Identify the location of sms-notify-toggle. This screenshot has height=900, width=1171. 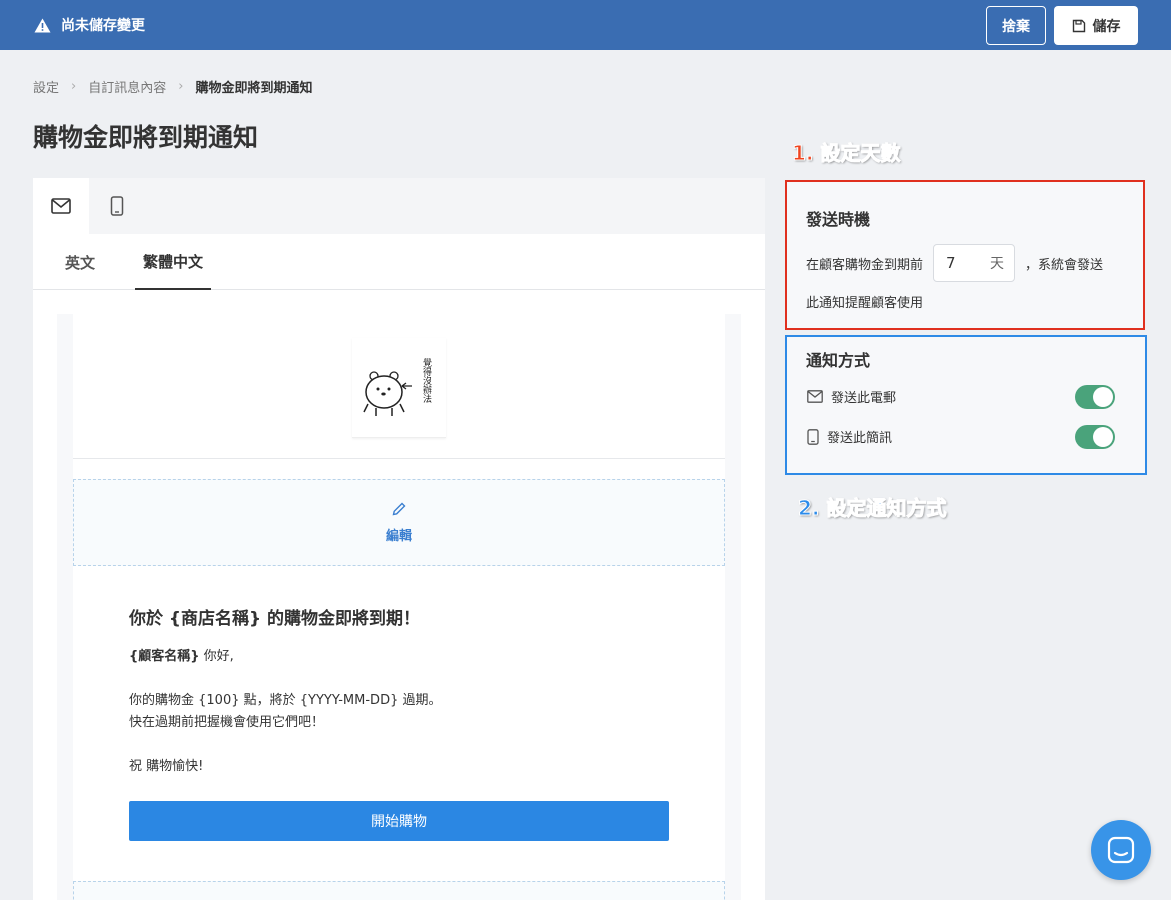
(1095, 437).